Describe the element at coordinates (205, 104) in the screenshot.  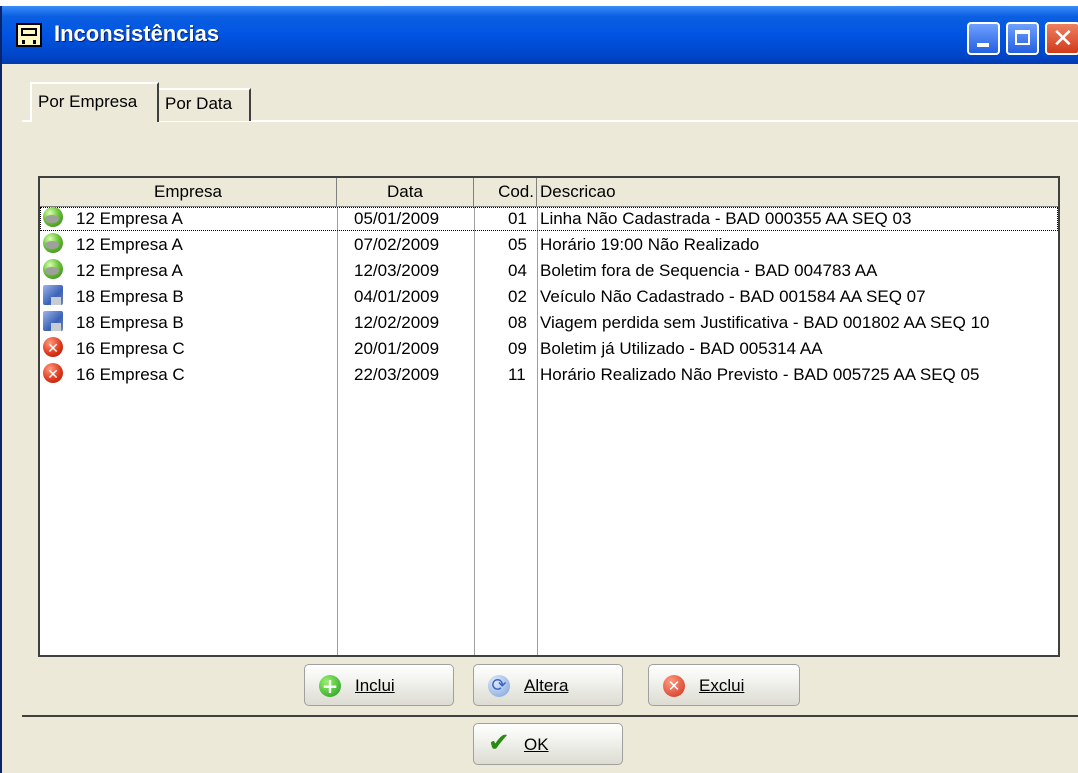
I see `tab-por-data: Por Data` at that location.